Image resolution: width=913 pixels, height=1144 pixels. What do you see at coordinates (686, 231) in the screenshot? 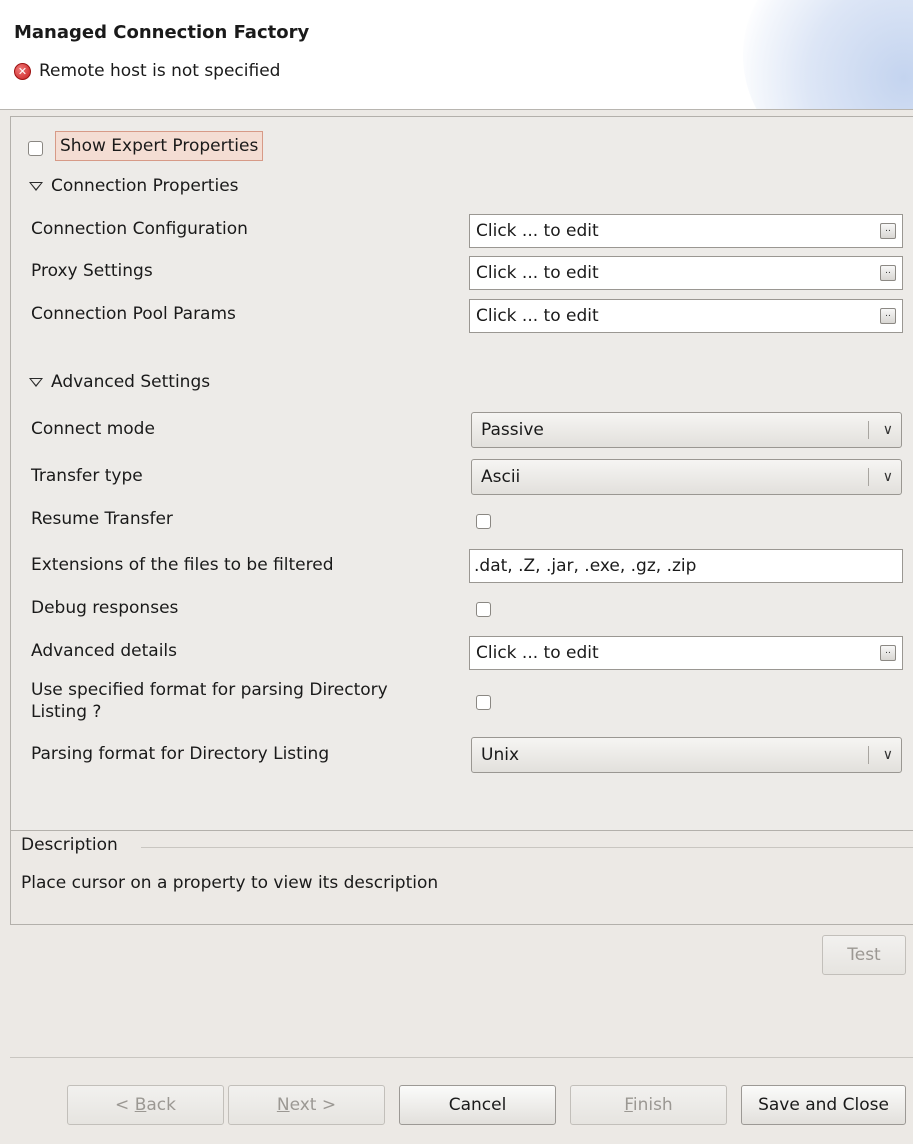
I see `connection-configuration-field: Click ... to edit ..` at bounding box center [686, 231].